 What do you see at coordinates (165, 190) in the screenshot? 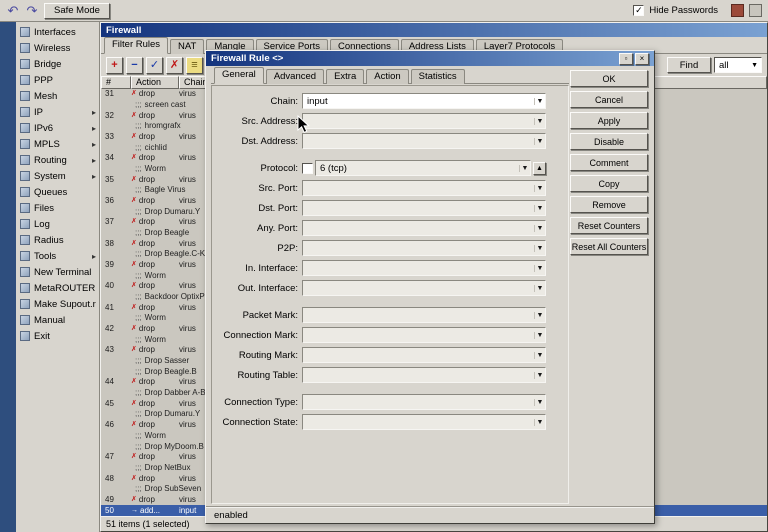
I see `comment-text: Bagle Virus` at bounding box center [165, 190].